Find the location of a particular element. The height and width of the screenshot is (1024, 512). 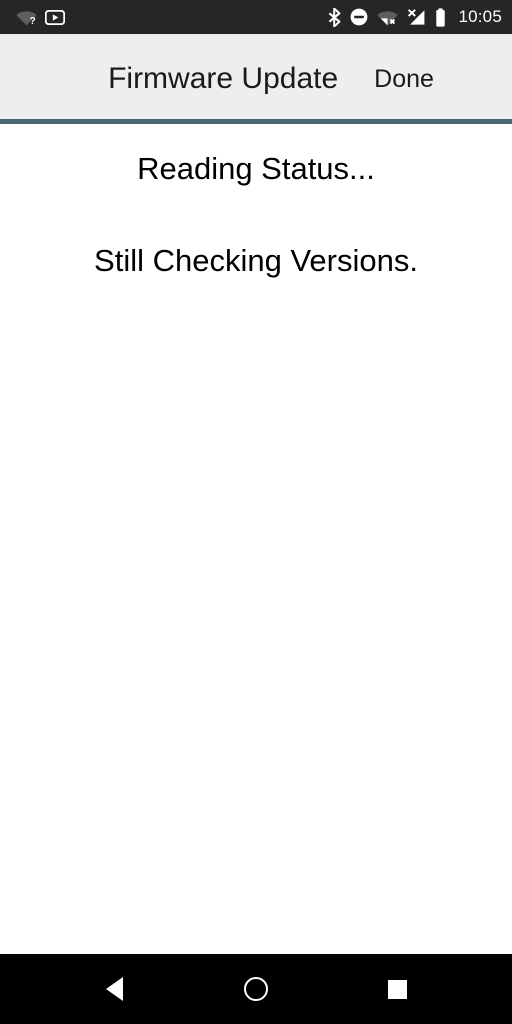

back-triangle-icon is located at coordinates (114, 989).